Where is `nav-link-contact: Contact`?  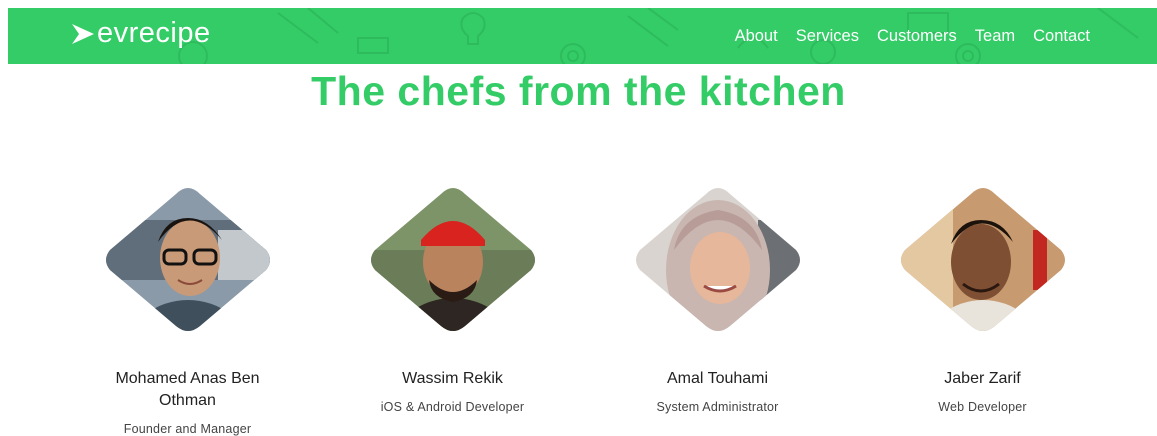 nav-link-contact: Contact is located at coordinates (1061, 36).